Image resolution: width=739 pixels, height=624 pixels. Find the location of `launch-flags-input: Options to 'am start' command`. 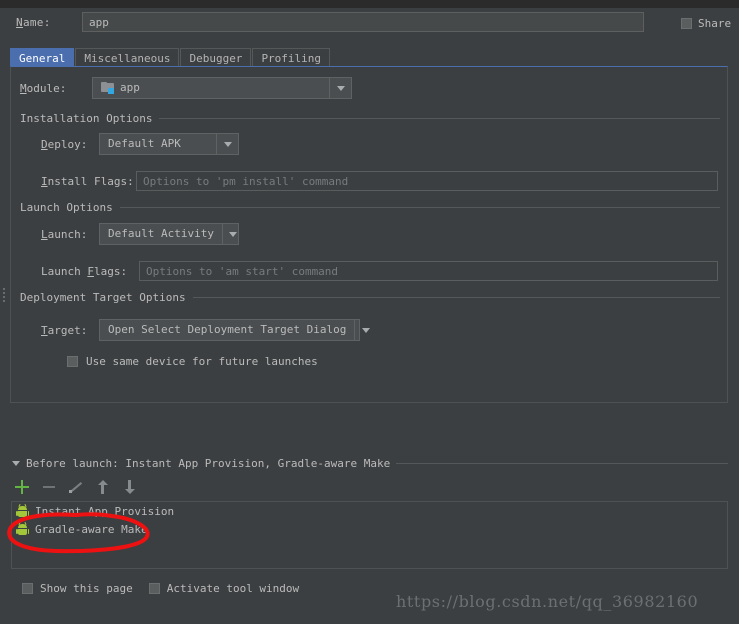

launch-flags-input: Options to 'am start' command is located at coordinates (428, 271).